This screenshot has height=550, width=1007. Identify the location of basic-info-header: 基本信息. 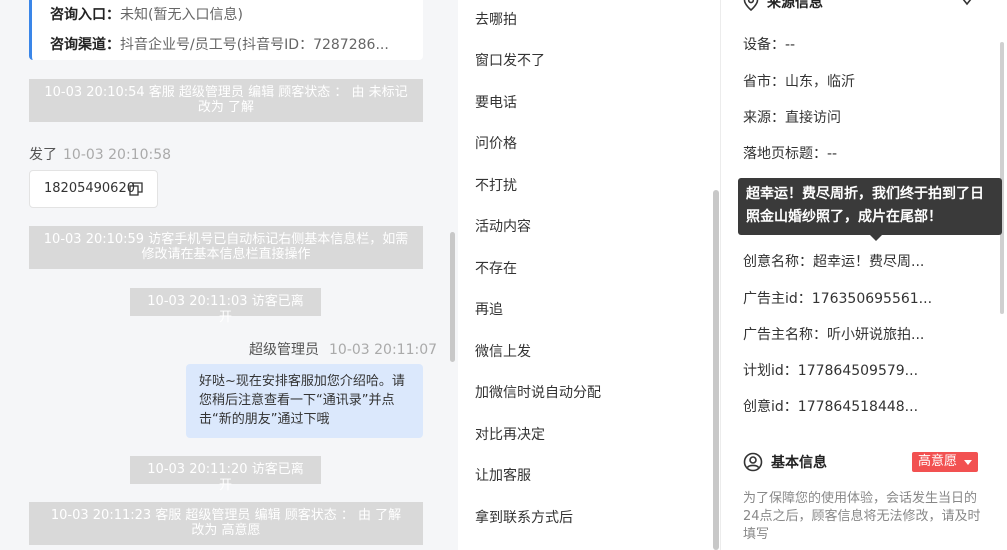
(785, 462).